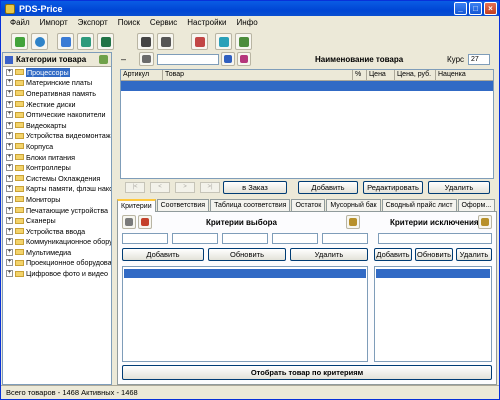  I want to click on rate-input: 27, so click(479, 59).